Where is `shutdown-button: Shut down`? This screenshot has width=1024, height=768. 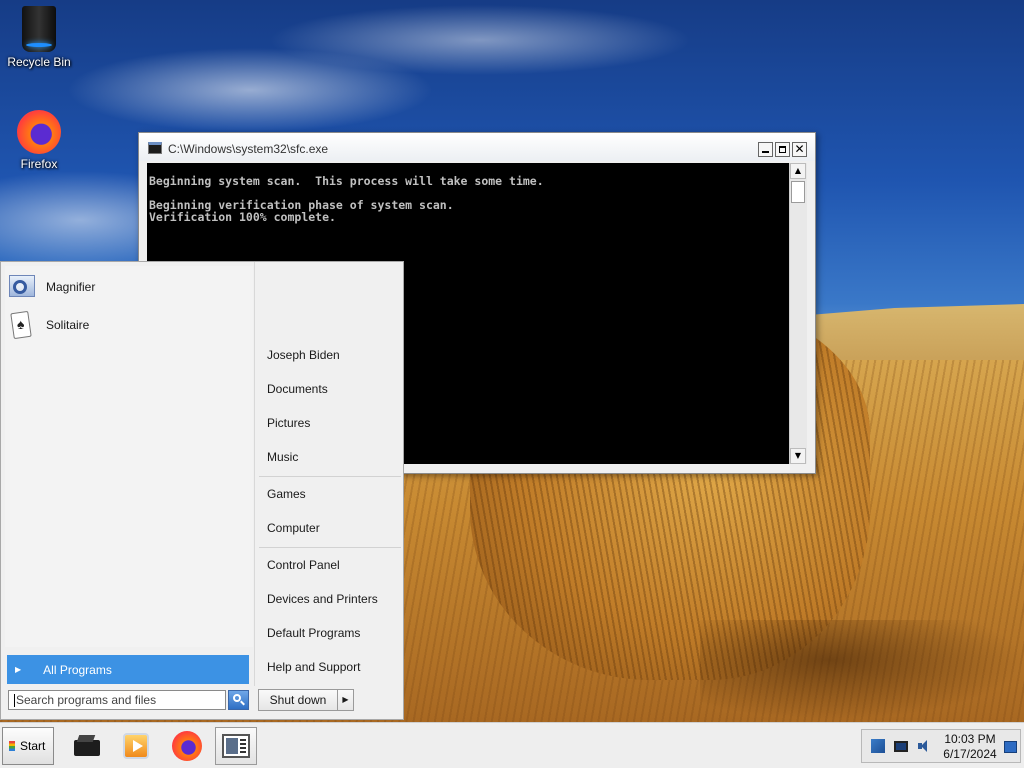 shutdown-button: Shut down is located at coordinates (298, 700).